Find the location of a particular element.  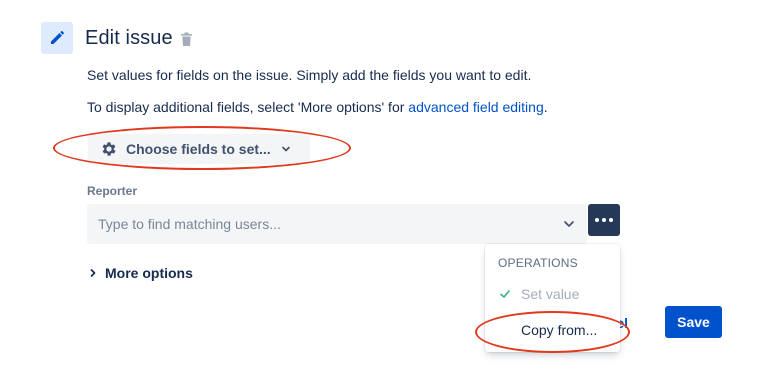

field-operations-button is located at coordinates (604, 220).